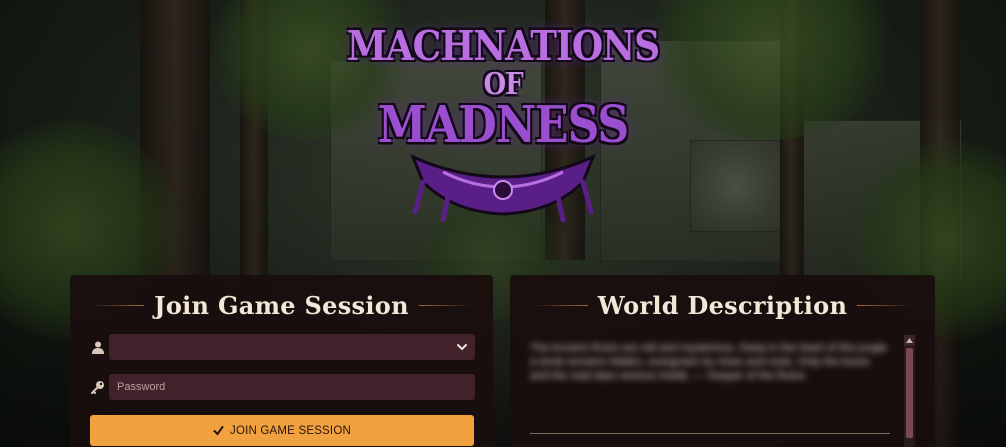 The image size is (1006, 447). What do you see at coordinates (503, 46) in the screenshot?
I see `logo-title-line1: MACHNATIONS` at bounding box center [503, 46].